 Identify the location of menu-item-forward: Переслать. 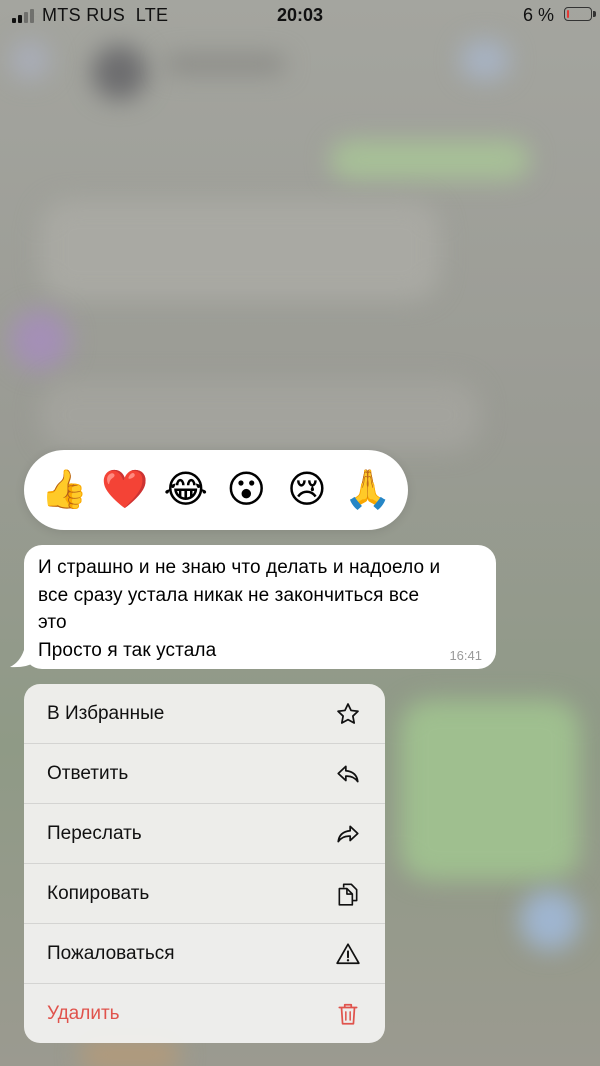
(204, 834).